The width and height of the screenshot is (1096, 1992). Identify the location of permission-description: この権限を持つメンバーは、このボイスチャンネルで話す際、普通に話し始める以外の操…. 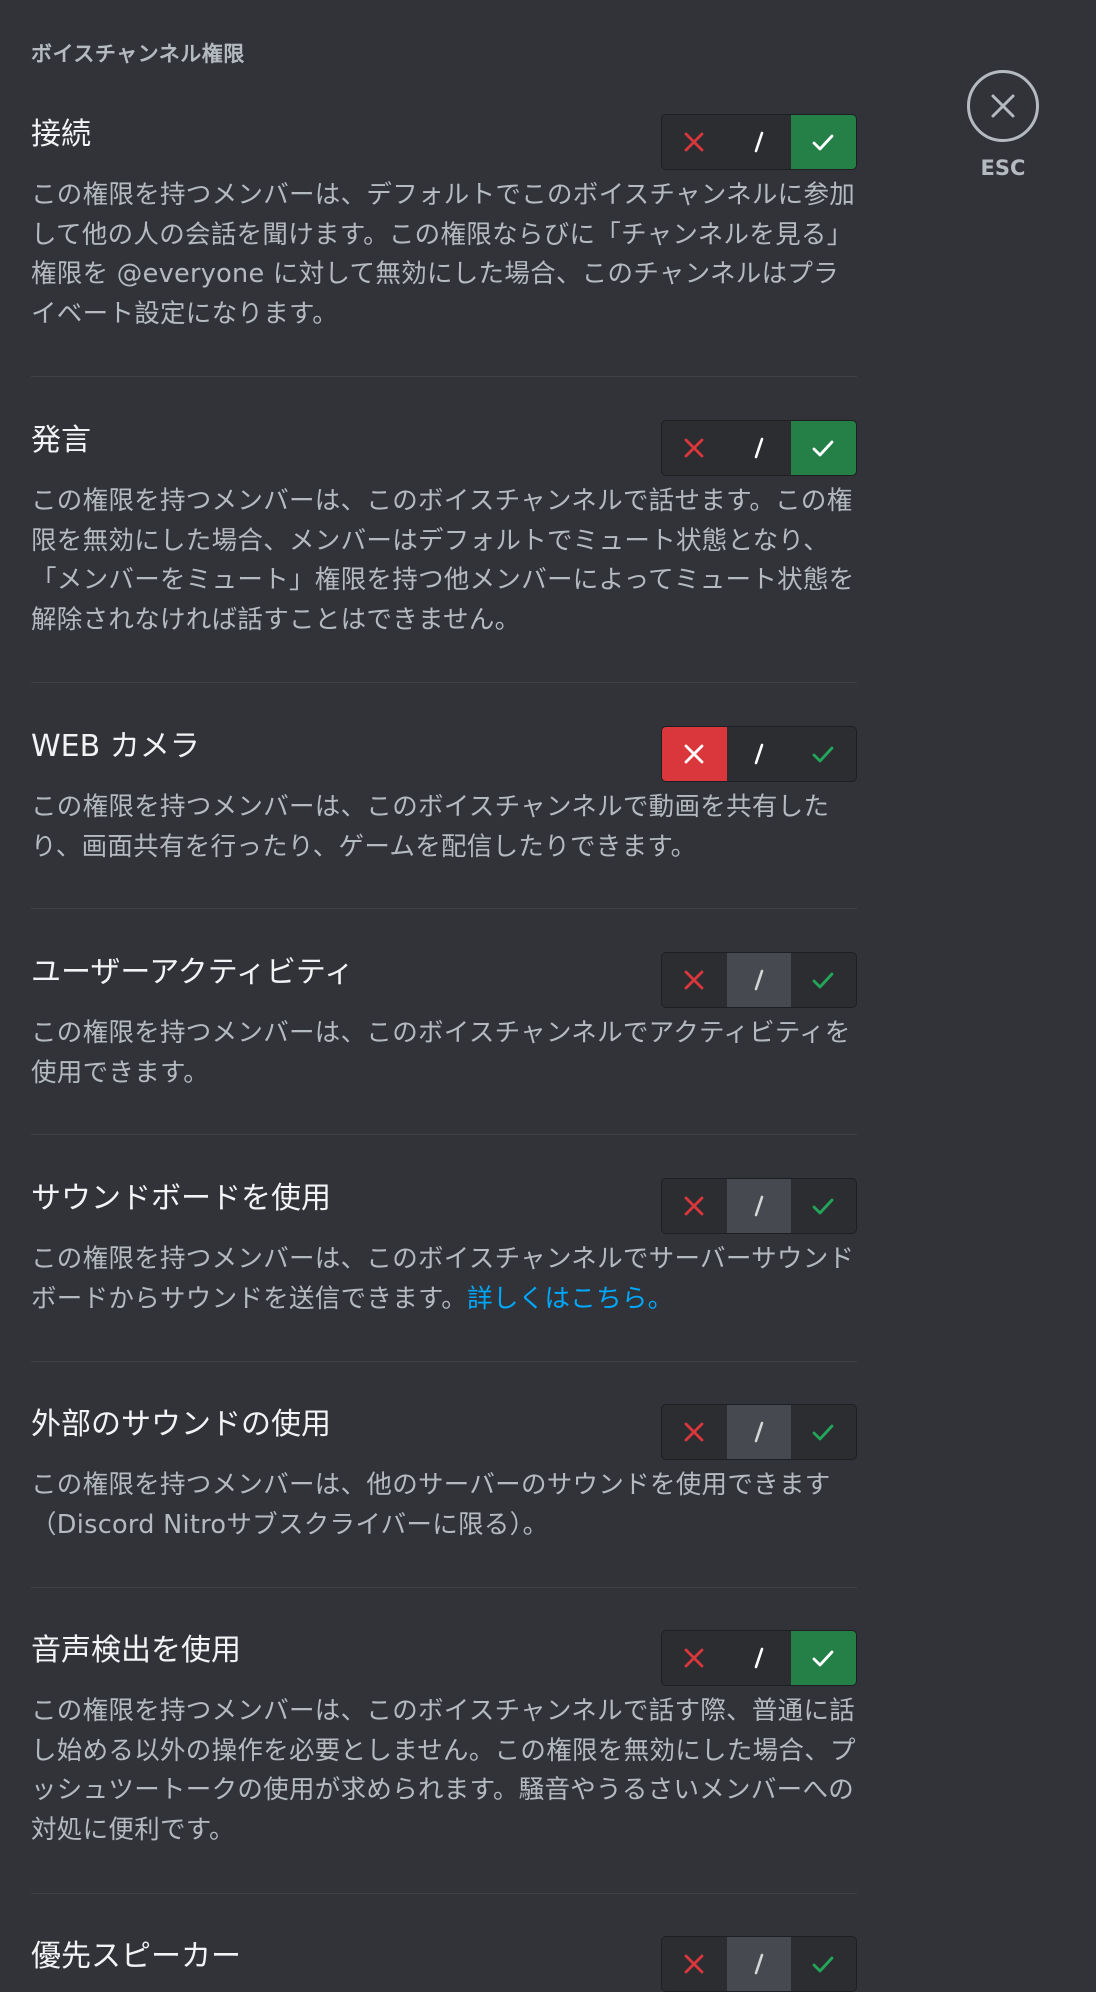
(443, 1770).